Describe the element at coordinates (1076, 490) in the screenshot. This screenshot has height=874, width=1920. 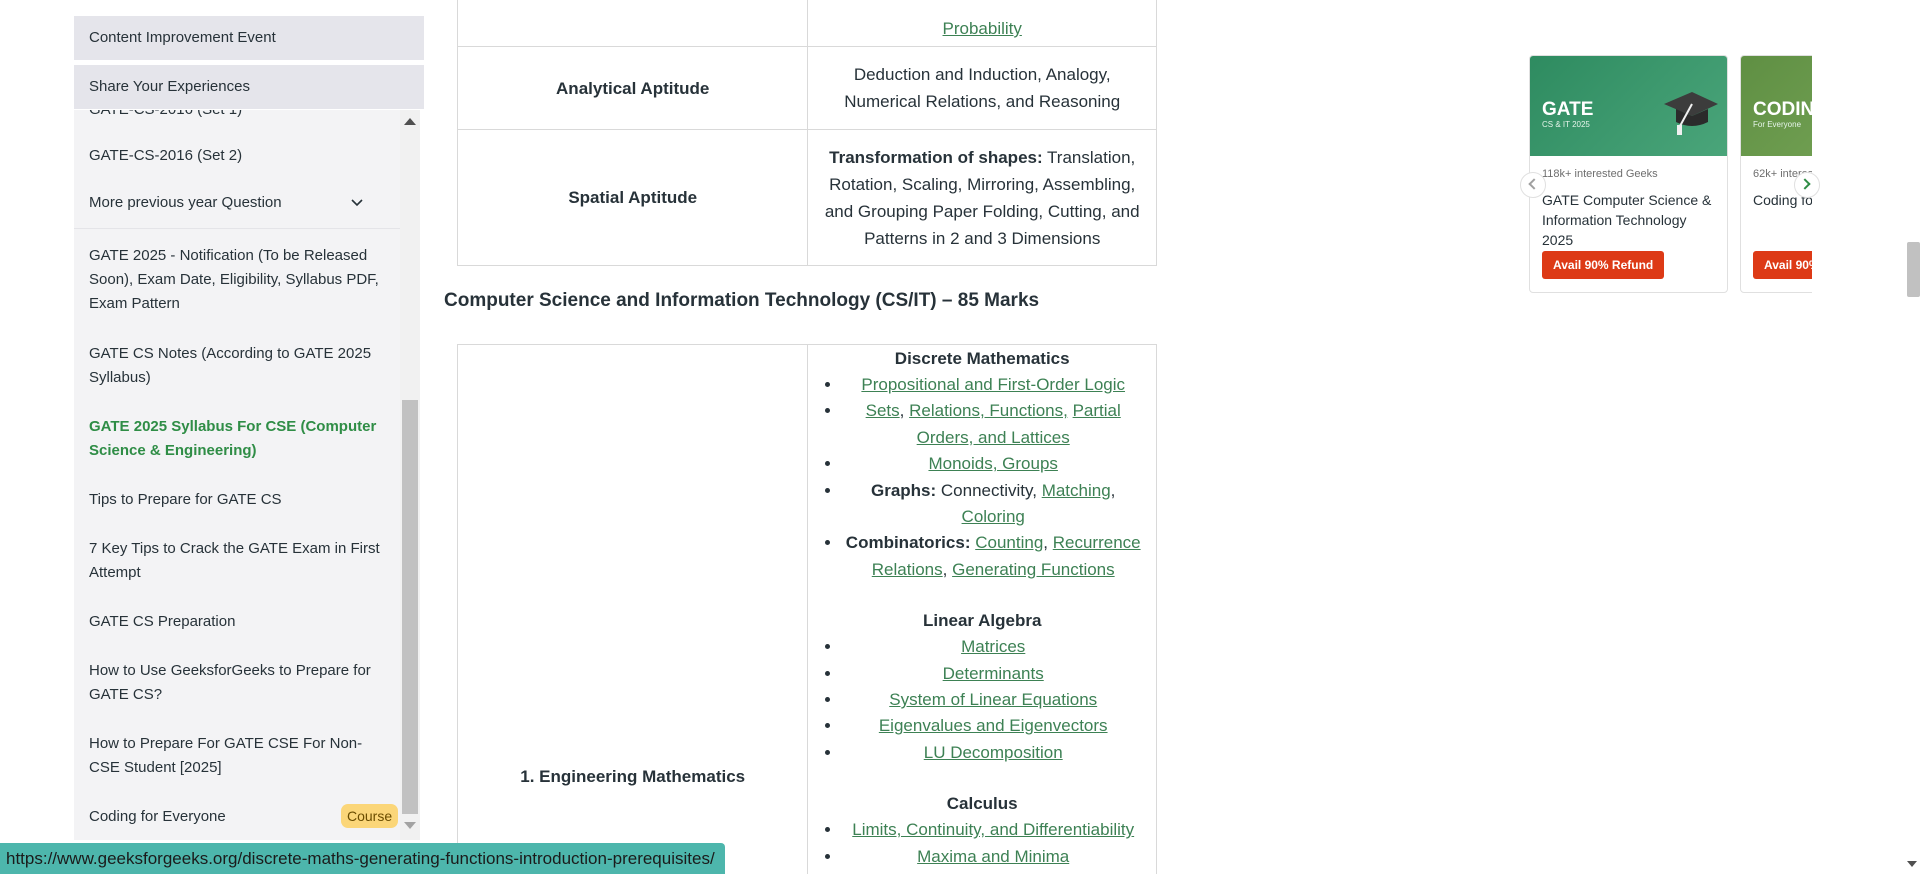
I see `topic-link: Matching` at that location.